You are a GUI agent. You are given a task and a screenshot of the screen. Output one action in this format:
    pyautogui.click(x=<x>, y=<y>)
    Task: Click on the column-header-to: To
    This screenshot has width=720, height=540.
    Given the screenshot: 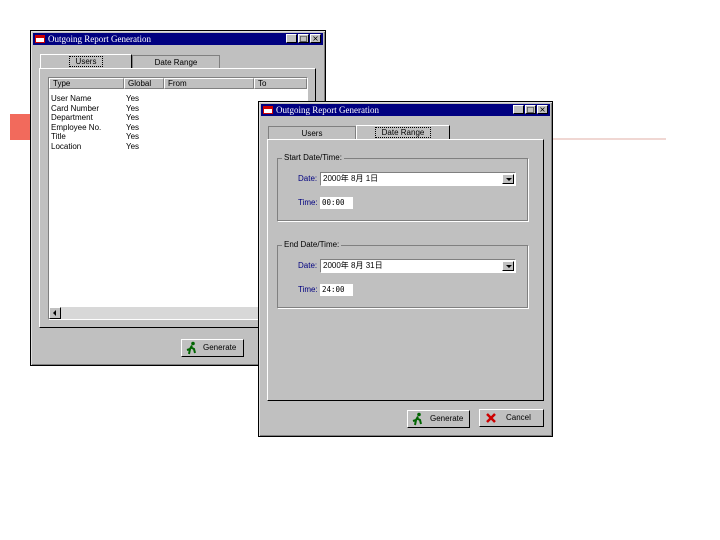 What is the action you would take?
    pyautogui.click(x=280, y=83)
    